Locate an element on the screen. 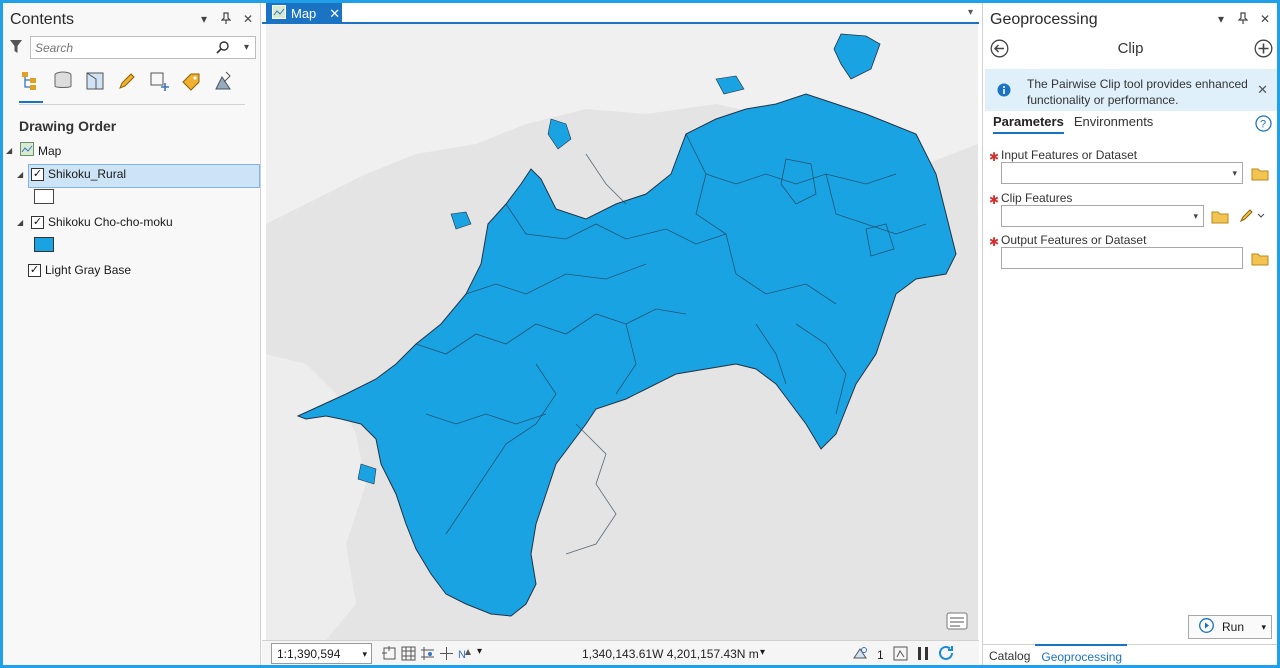  grid-icon is located at coordinates (408, 653).